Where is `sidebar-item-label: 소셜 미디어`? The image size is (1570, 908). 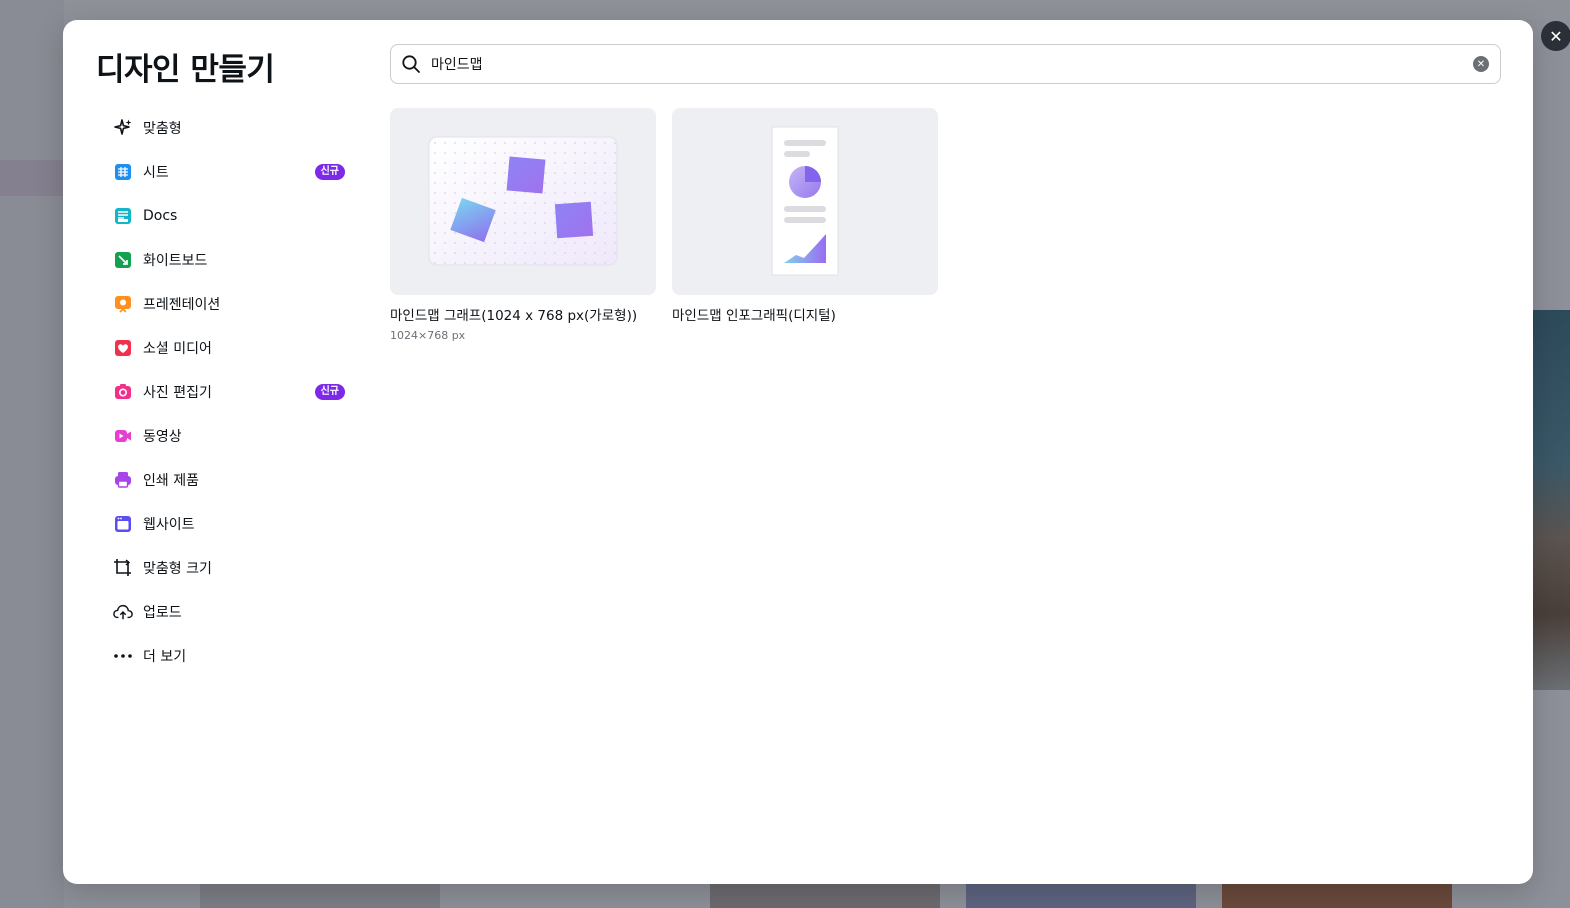 sidebar-item-label: 소셜 미디어 is located at coordinates (177, 349).